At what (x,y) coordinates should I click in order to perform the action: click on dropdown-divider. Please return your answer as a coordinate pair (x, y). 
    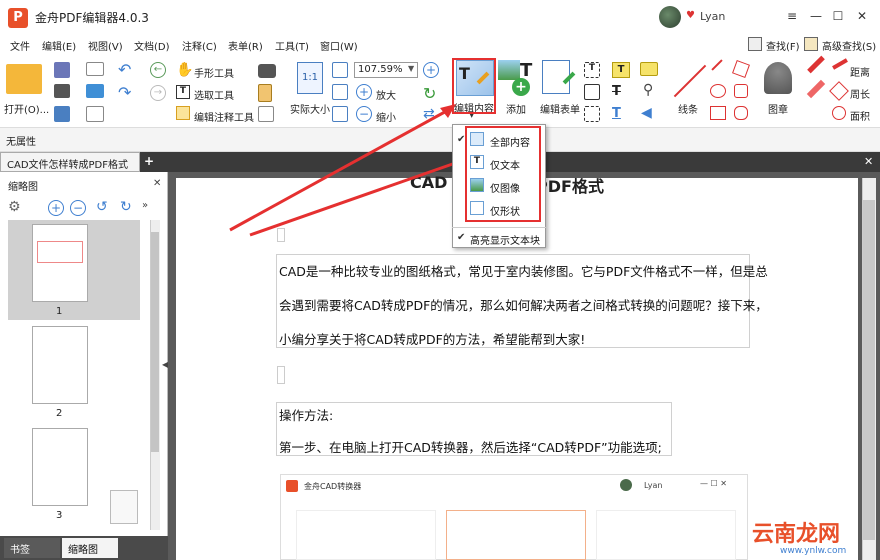
    Looking at the image, I should click on (499, 227).